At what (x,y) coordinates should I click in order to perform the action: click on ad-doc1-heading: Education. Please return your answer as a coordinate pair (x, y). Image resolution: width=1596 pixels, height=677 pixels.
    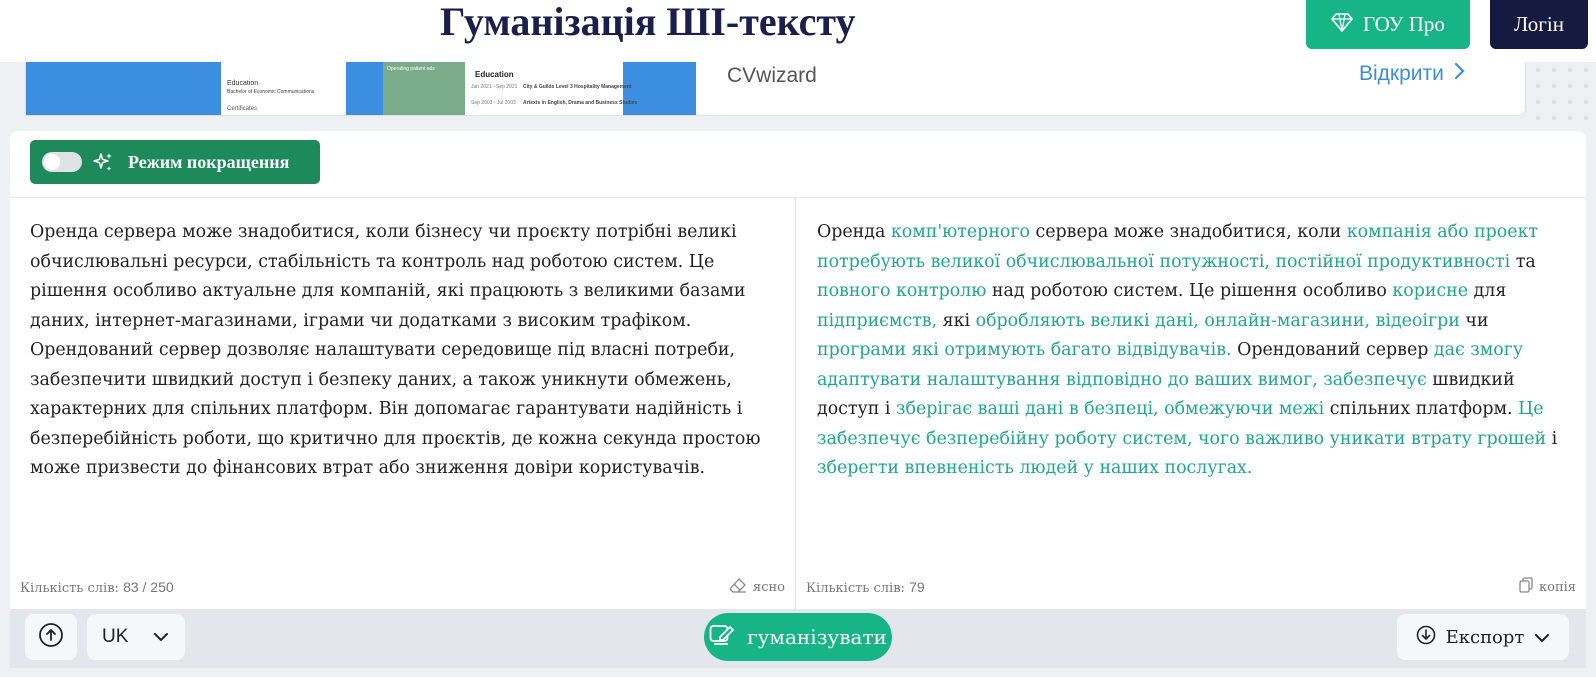
    Looking at the image, I should click on (243, 83).